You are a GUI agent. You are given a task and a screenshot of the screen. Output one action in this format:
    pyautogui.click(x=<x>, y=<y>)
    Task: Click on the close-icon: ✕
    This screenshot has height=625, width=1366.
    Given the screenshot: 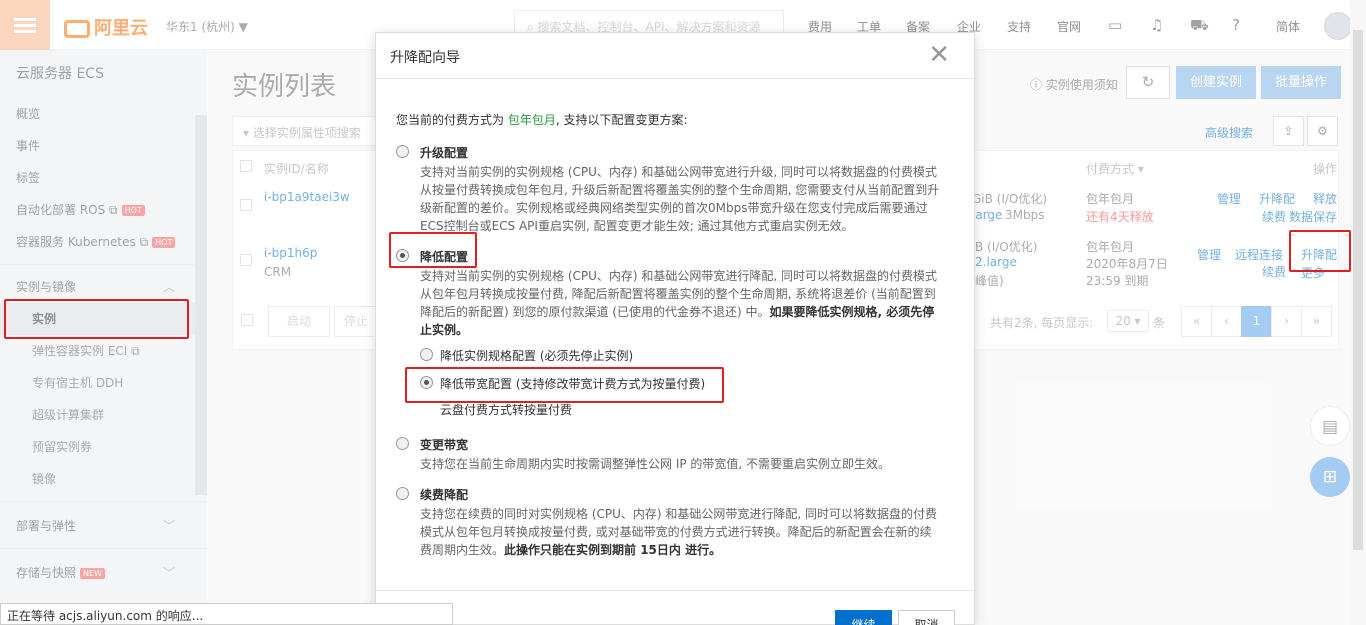 What is the action you would take?
    pyautogui.click(x=939, y=55)
    